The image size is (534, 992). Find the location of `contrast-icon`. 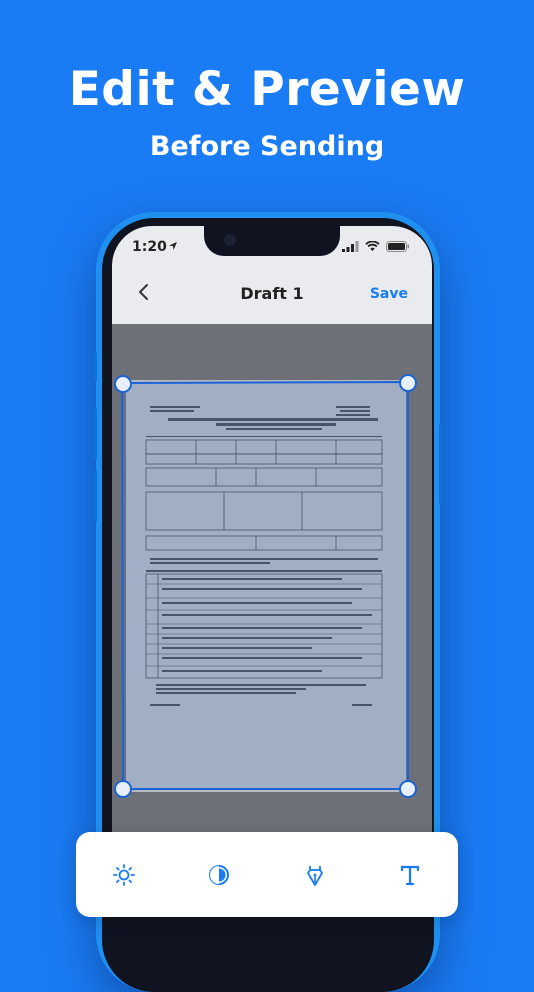

contrast-icon is located at coordinates (219, 874).